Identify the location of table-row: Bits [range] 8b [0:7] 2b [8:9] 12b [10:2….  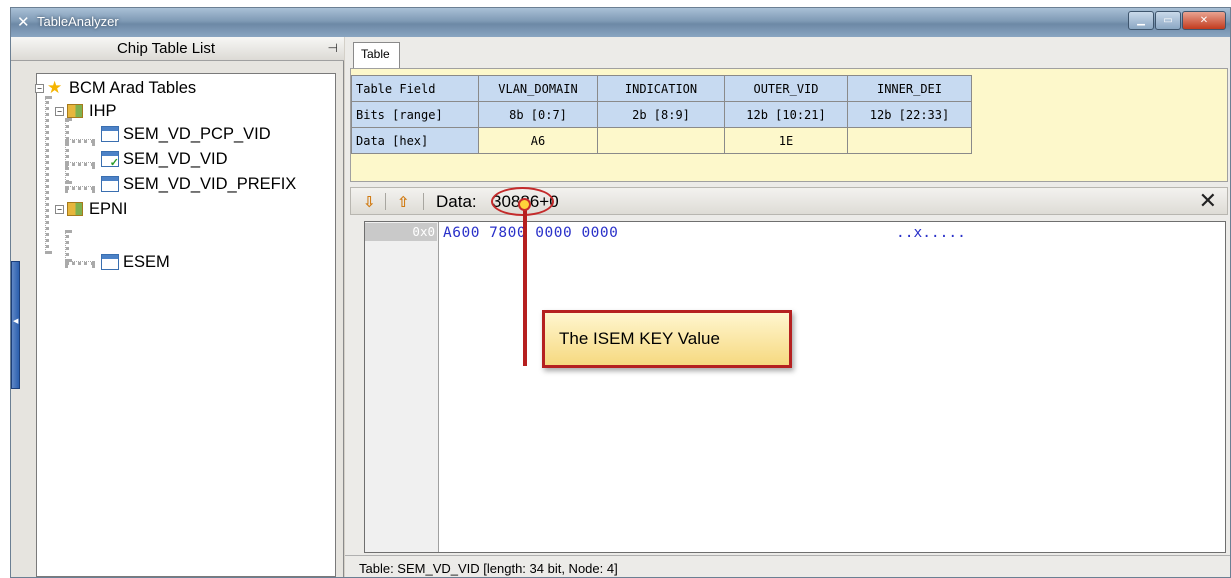
(661, 114).